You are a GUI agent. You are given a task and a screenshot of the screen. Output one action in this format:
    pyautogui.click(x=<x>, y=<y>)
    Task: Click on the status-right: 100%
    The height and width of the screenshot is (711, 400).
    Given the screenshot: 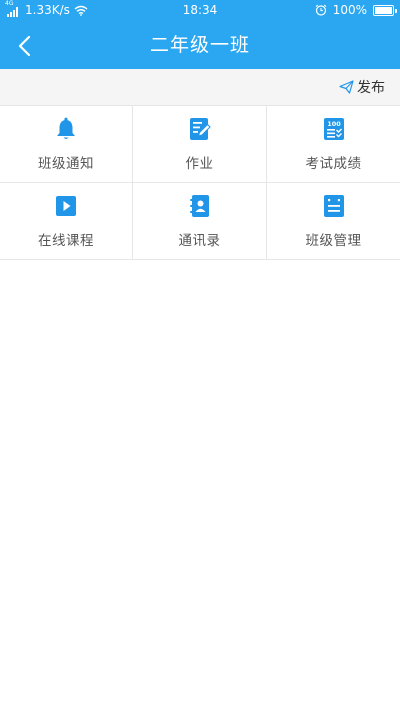 What is the action you would take?
    pyautogui.click(x=356, y=10)
    